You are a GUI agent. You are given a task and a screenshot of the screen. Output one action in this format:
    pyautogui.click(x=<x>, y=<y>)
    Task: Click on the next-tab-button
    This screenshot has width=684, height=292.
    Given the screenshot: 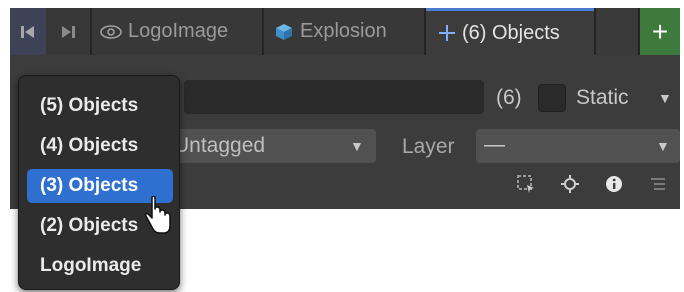 What is the action you would take?
    pyautogui.click(x=68, y=31)
    